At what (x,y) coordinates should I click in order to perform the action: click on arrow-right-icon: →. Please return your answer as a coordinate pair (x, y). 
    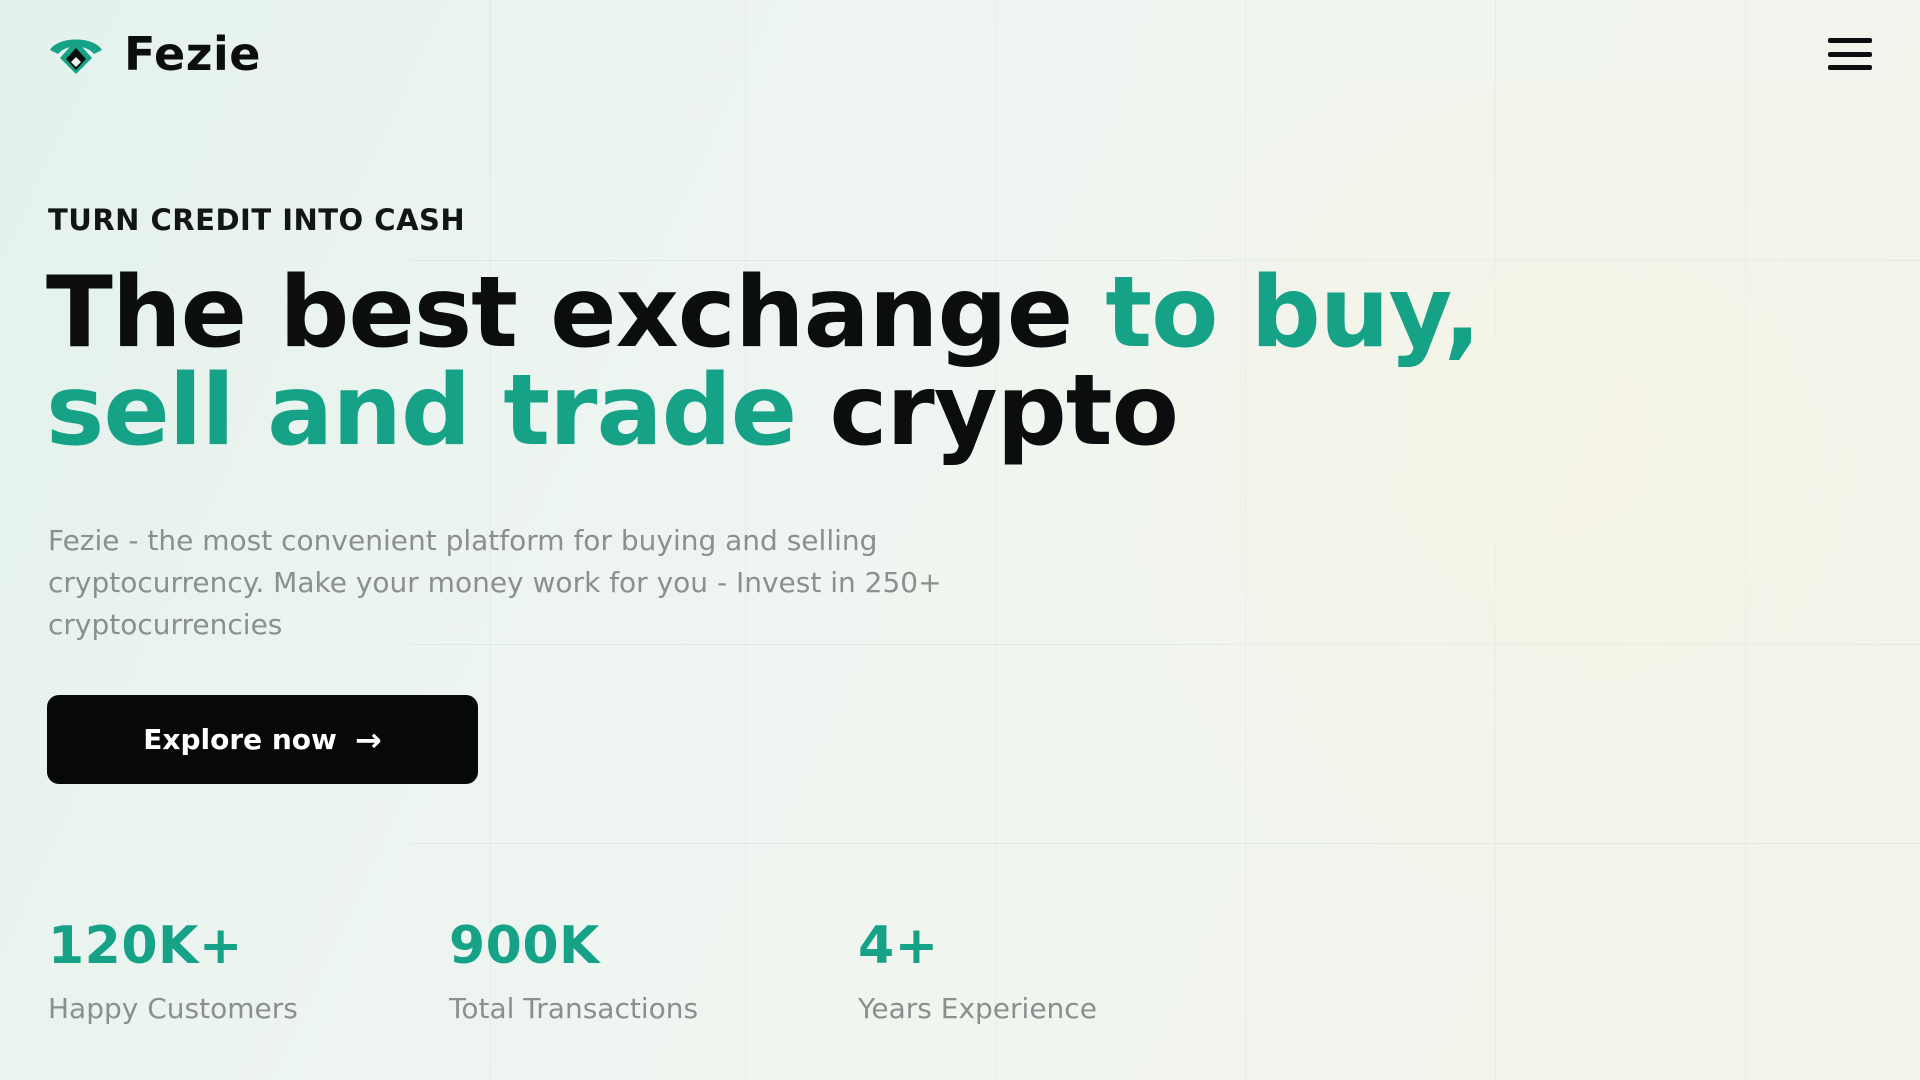
    Looking at the image, I should click on (368, 739).